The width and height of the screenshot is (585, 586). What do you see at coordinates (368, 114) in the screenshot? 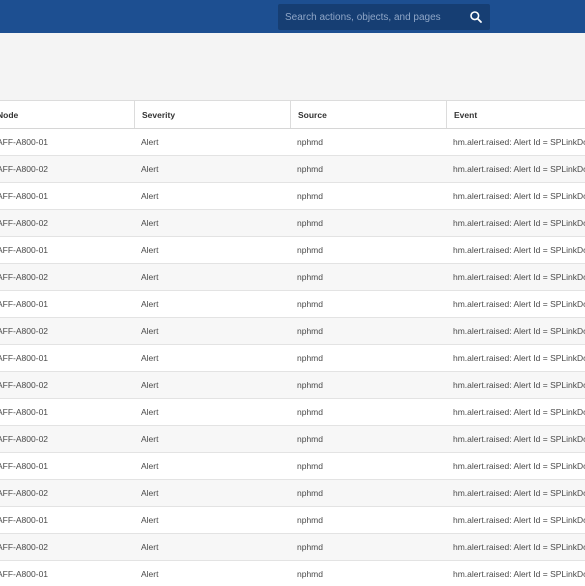
I see `column-header-source: Source` at bounding box center [368, 114].